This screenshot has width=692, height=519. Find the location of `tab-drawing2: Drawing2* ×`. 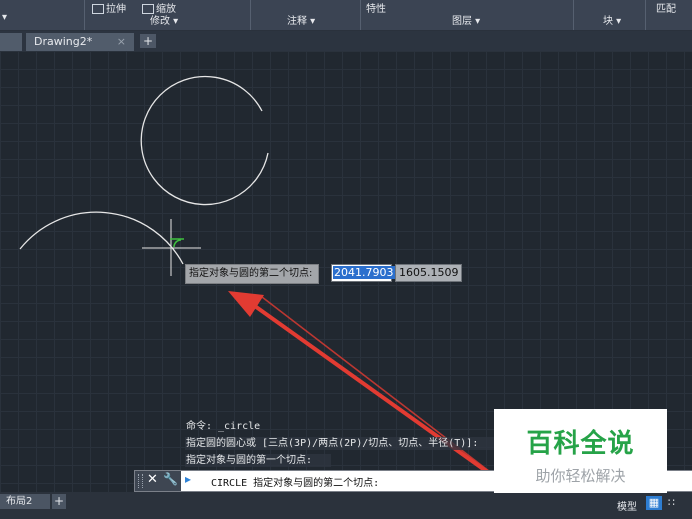

tab-drawing2: Drawing2* × is located at coordinates (80, 42).